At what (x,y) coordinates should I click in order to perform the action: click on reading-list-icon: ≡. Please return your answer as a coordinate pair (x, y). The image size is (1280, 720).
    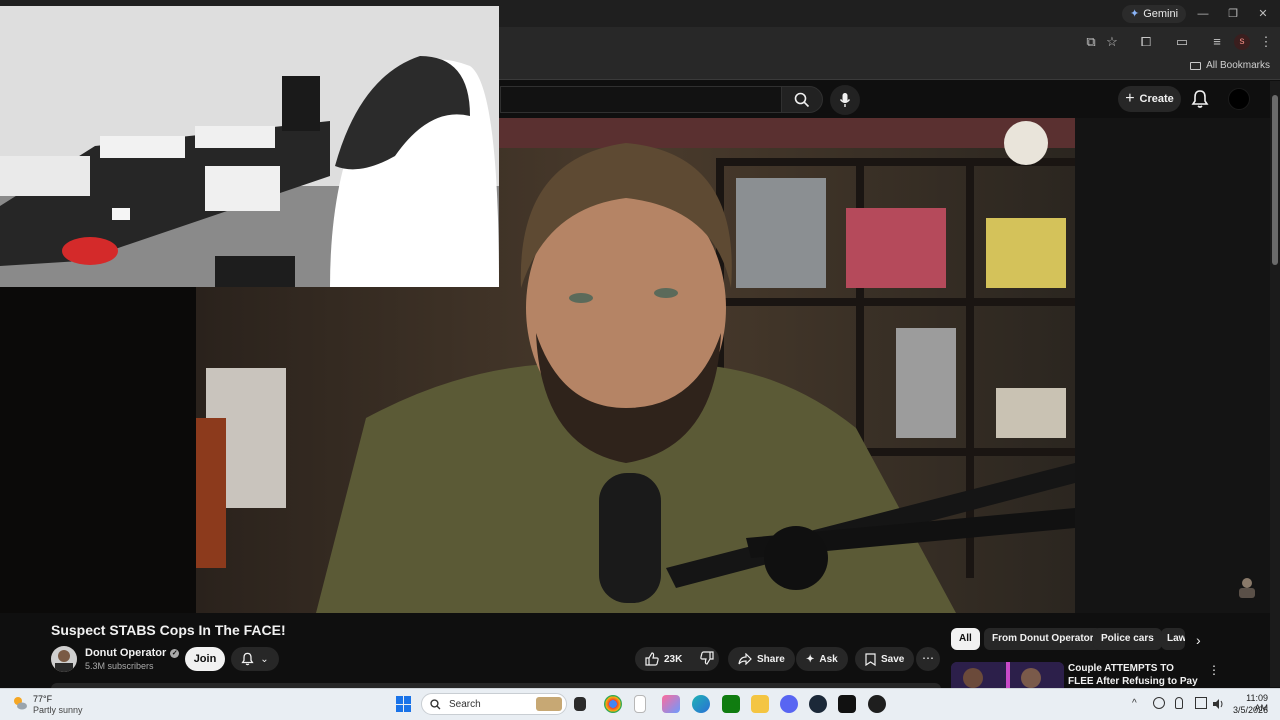
    Looking at the image, I should click on (1217, 42).